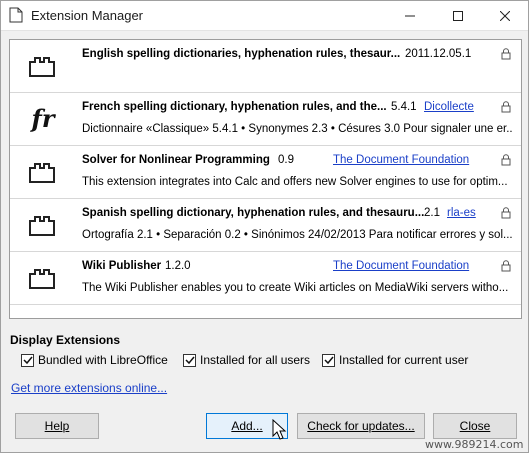 This screenshot has height=453, width=529. What do you see at coordinates (16, 15) in the screenshot?
I see `document-icon` at bounding box center [16, 15].